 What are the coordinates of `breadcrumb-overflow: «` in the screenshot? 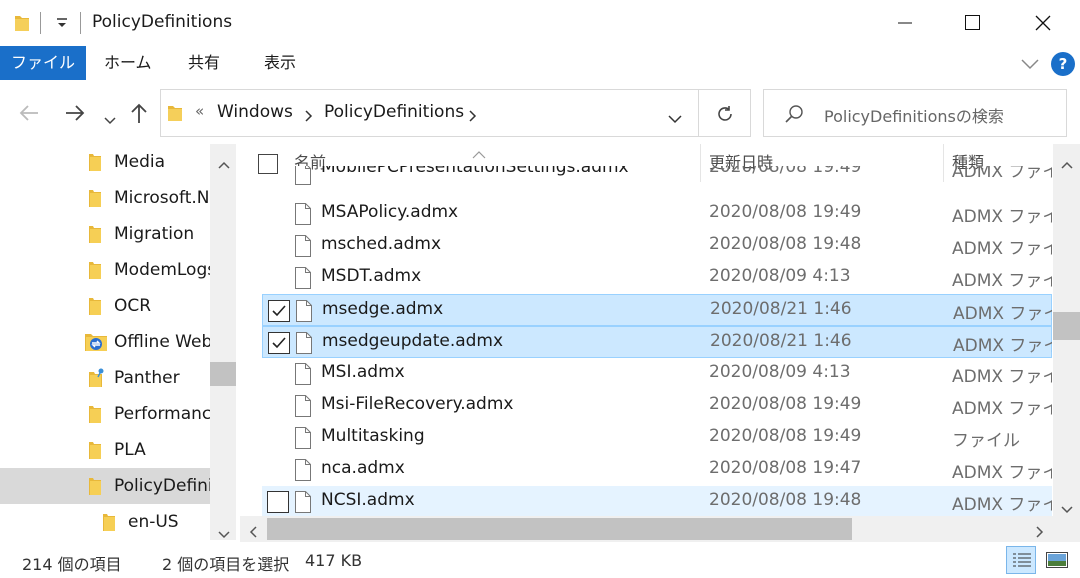 It's located at (199, 111).